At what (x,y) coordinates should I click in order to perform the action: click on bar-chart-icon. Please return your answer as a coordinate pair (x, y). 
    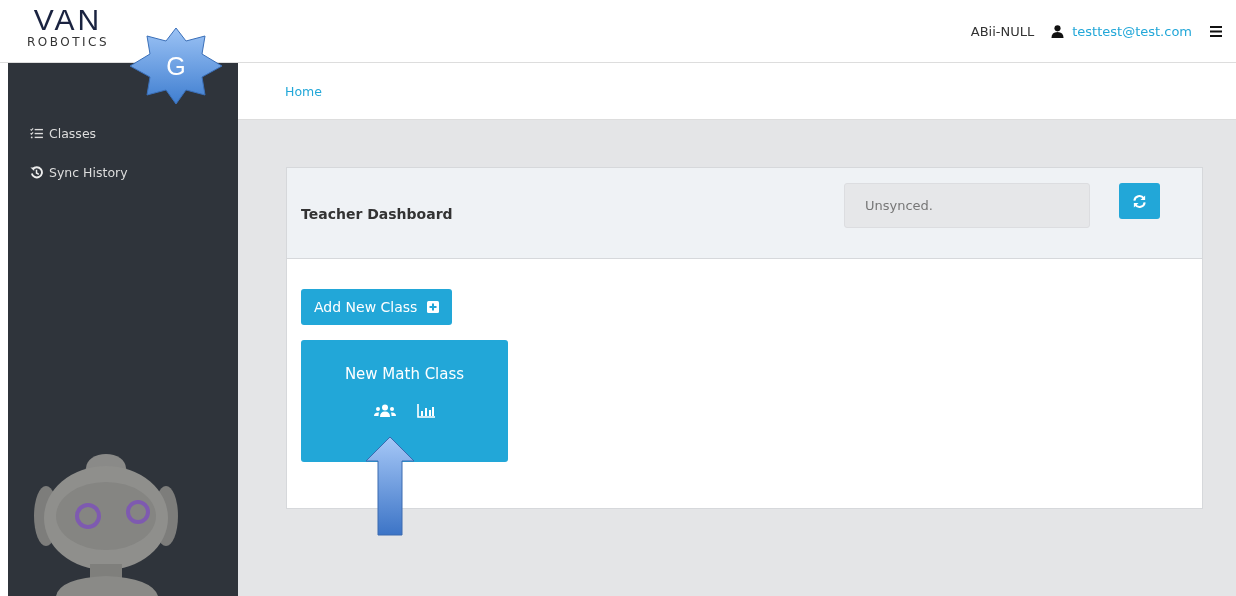
    Looking at the image, I should click on (426, 411).